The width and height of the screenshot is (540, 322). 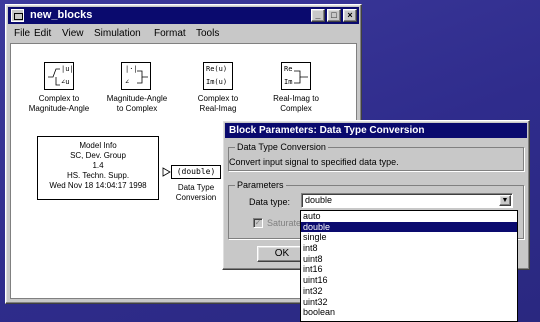 I want to click on block-port-label: Re, so click(x=288, y=69).